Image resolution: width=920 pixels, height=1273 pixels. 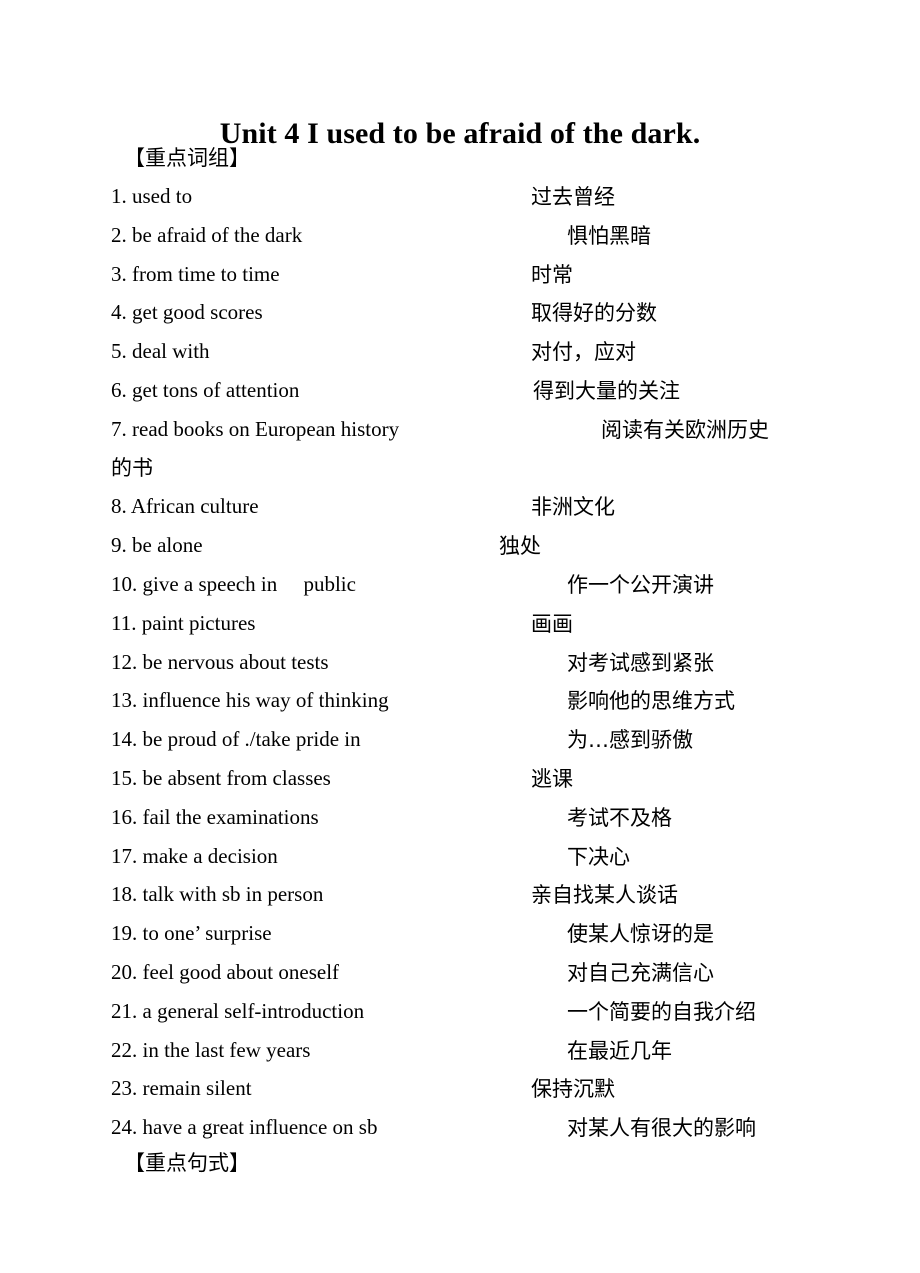 I want to click on vocab-term: 6. get tons of attention, so click(x=205, y=389).